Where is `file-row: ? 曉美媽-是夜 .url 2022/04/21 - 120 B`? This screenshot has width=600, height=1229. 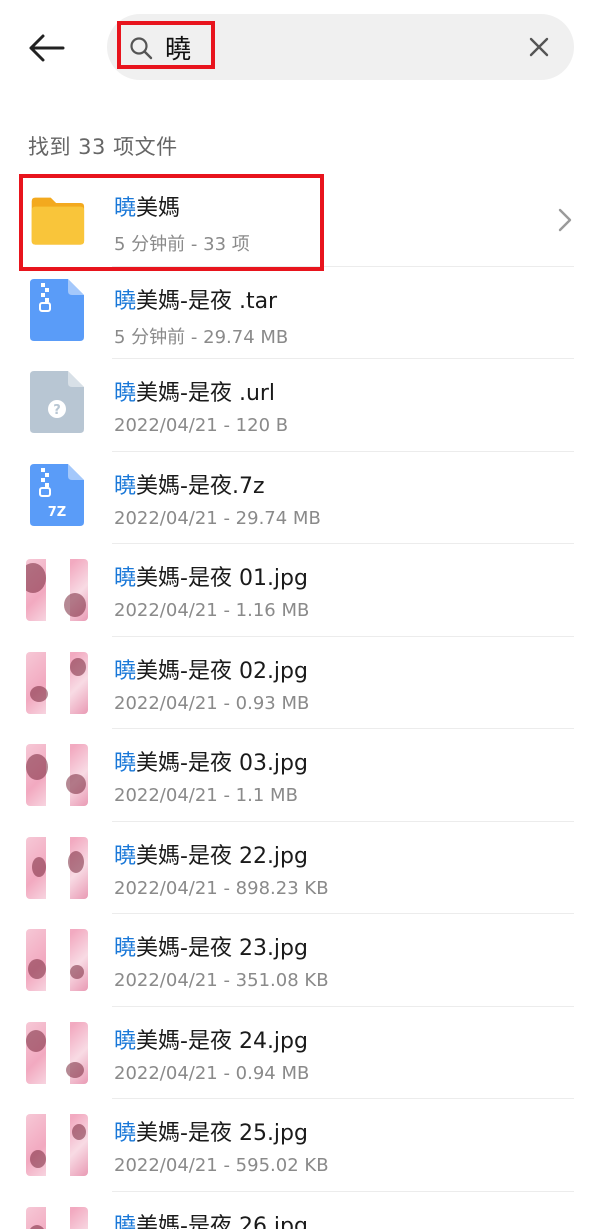
file-row: ? 曉美媽-是夜 .url 2022/04/21 - 120 B is located at coordinates (300, 405).